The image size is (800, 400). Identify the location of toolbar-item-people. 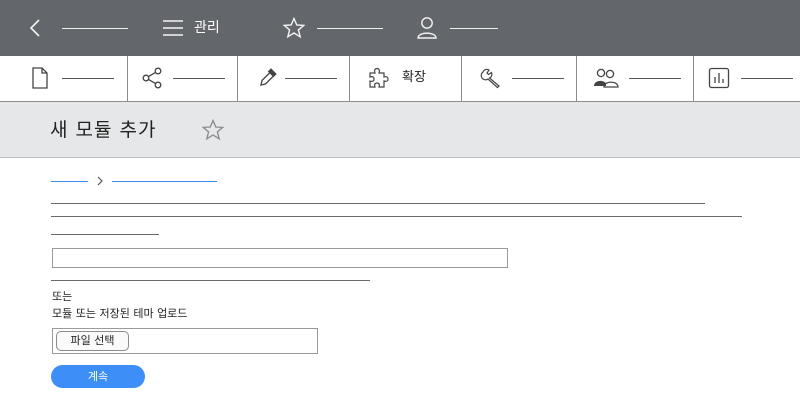
(635, 78).